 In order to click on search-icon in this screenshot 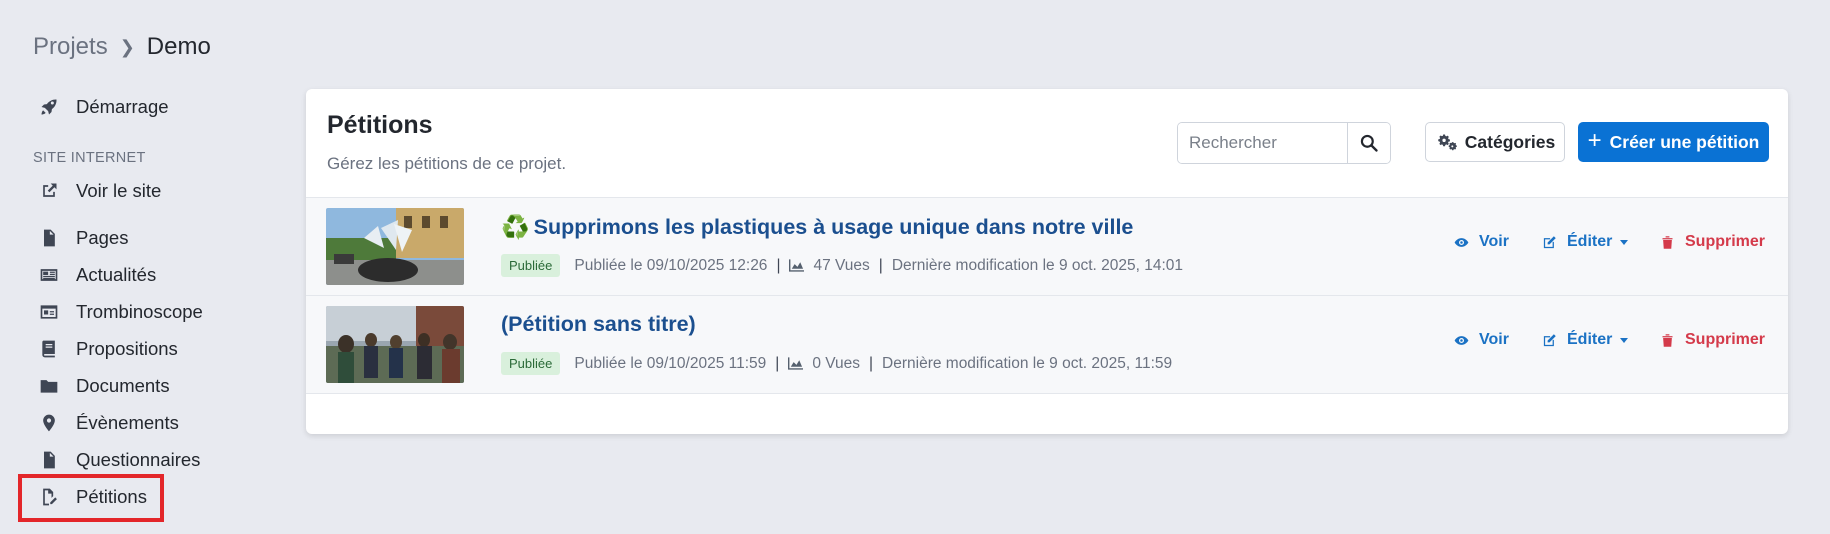, I will do `click(1369, 143)`.